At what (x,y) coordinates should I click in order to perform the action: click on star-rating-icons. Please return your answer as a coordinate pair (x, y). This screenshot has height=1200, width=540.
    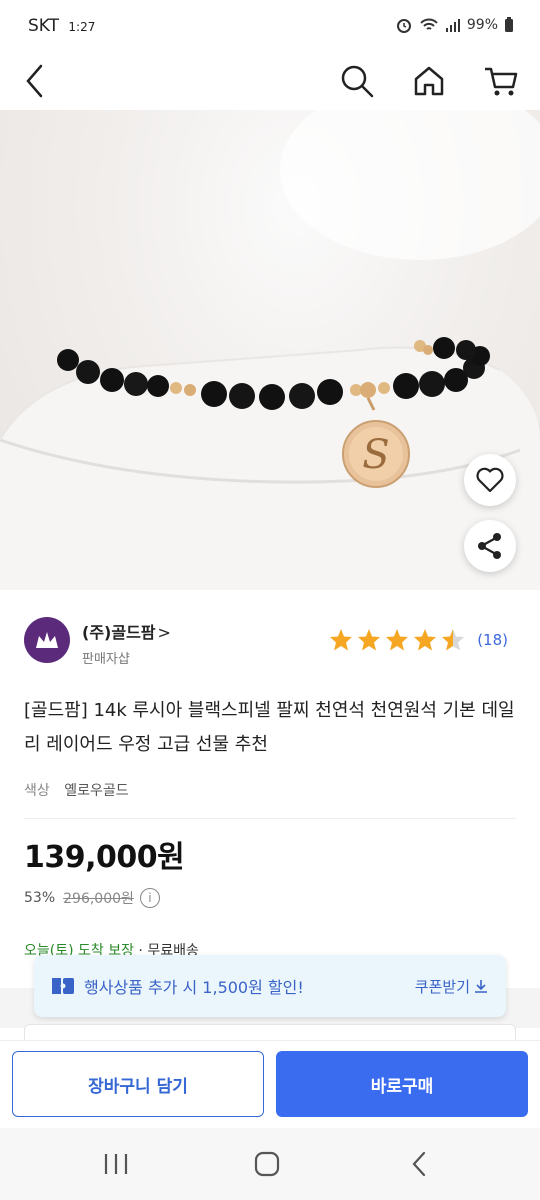
    Looking at the image, I should click on (397, 640).